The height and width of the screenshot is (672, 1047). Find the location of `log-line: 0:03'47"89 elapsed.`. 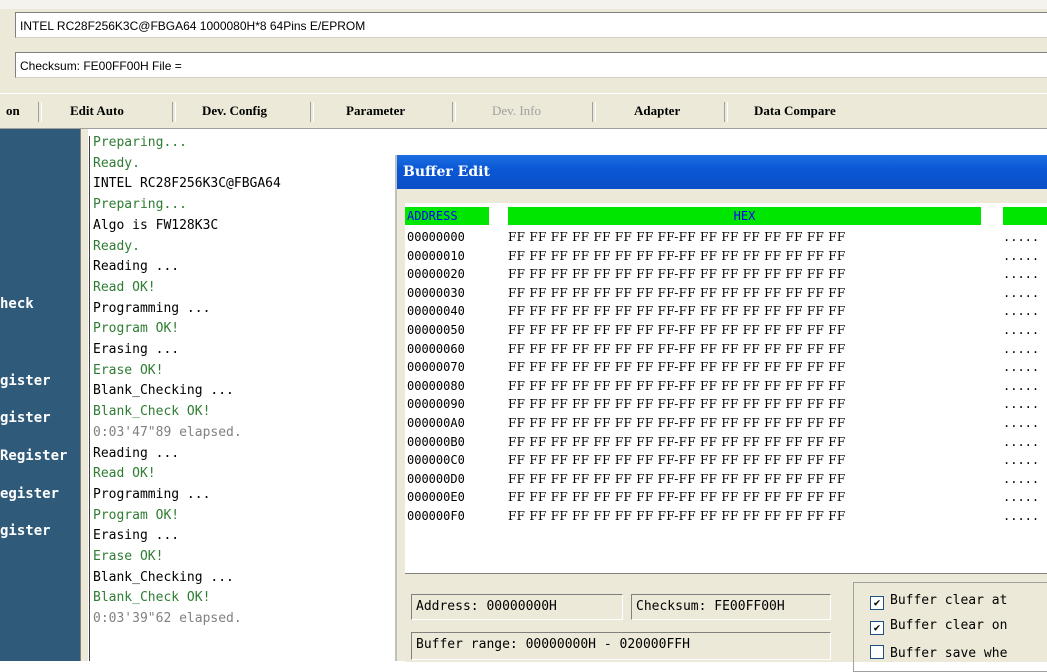

log-line: 0:03'47"89 elapsed. is located at coordinates (167, 432).